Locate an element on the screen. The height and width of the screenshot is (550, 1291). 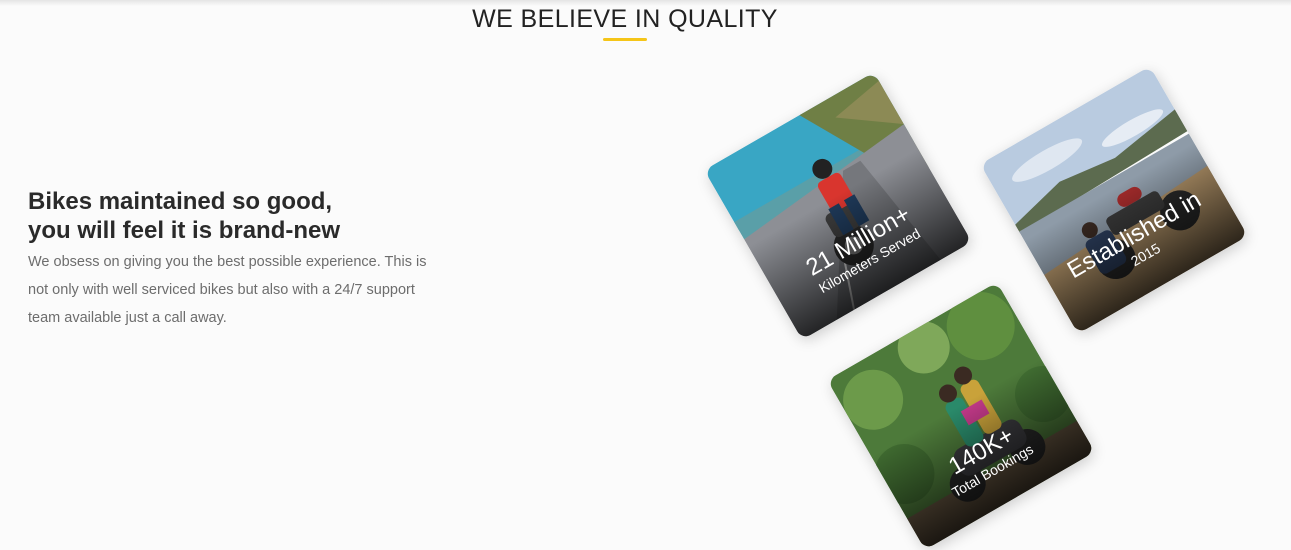
section-title: WE BELIEVE IN QUALITY is located at coordinates (625, 19).